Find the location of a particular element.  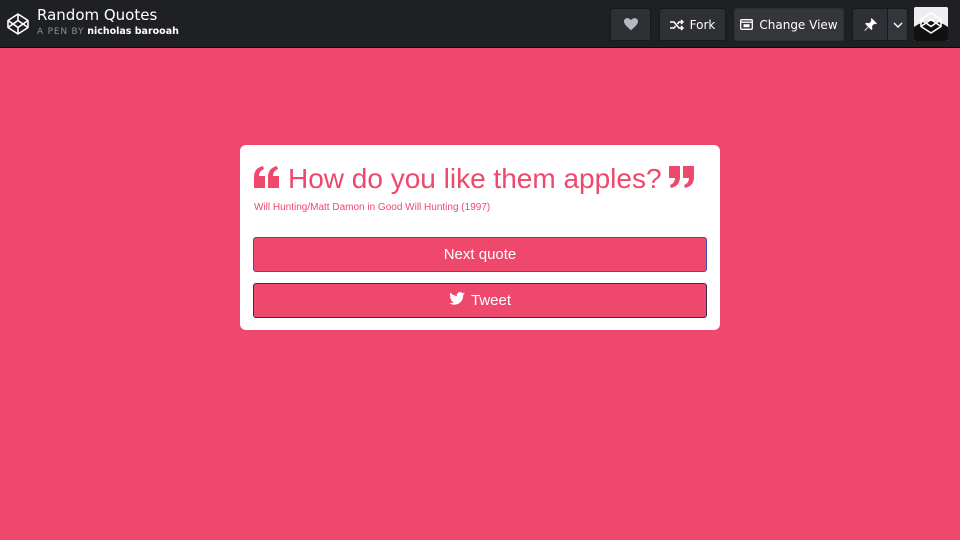

user-avatar is located at coordinates (931, 24).